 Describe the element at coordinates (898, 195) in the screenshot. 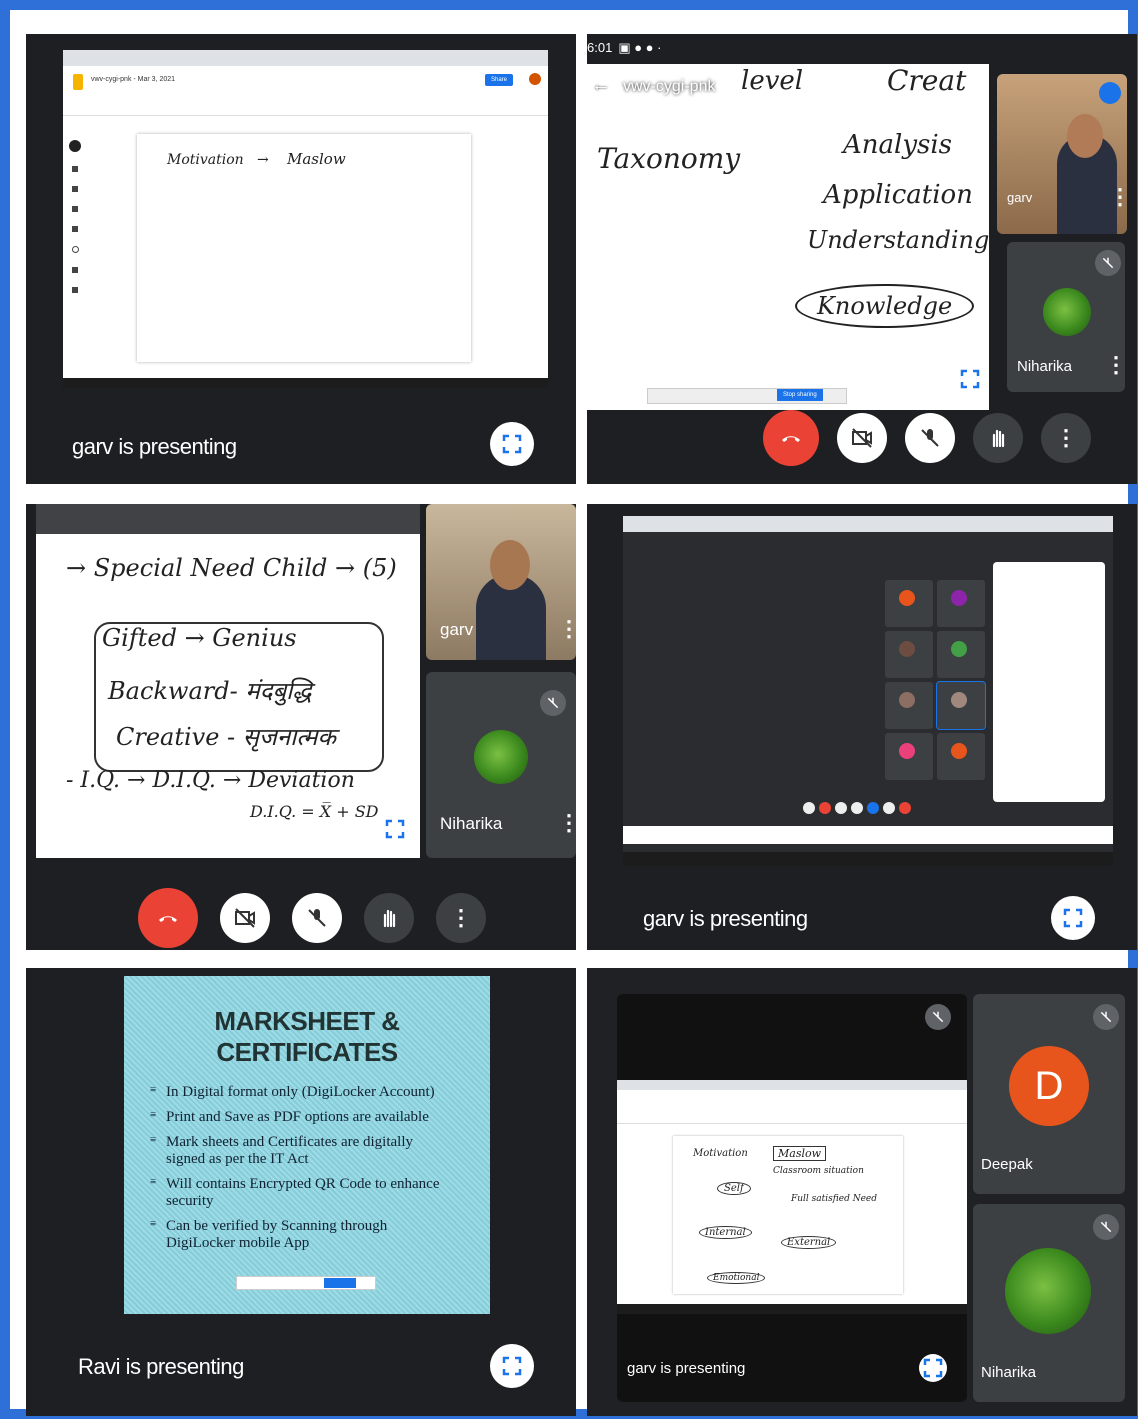

I see `whiteboard-word: Application` at that location.